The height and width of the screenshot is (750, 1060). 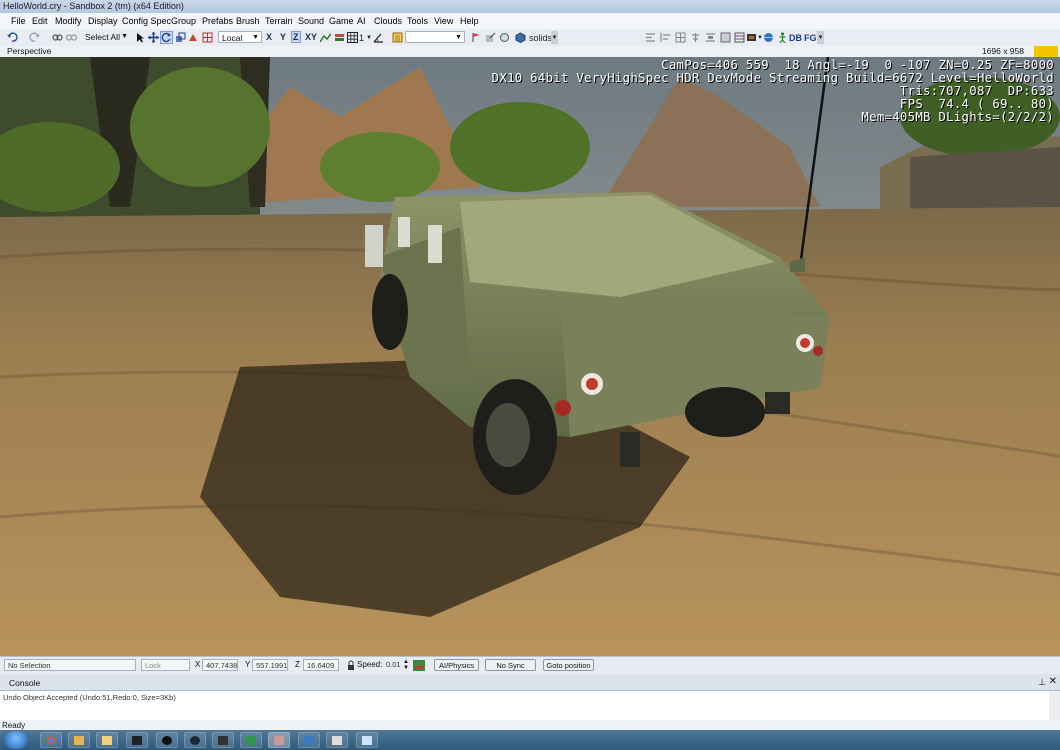 I want to click on x-coord-field: 407.7438, so click(x=220, y=665).